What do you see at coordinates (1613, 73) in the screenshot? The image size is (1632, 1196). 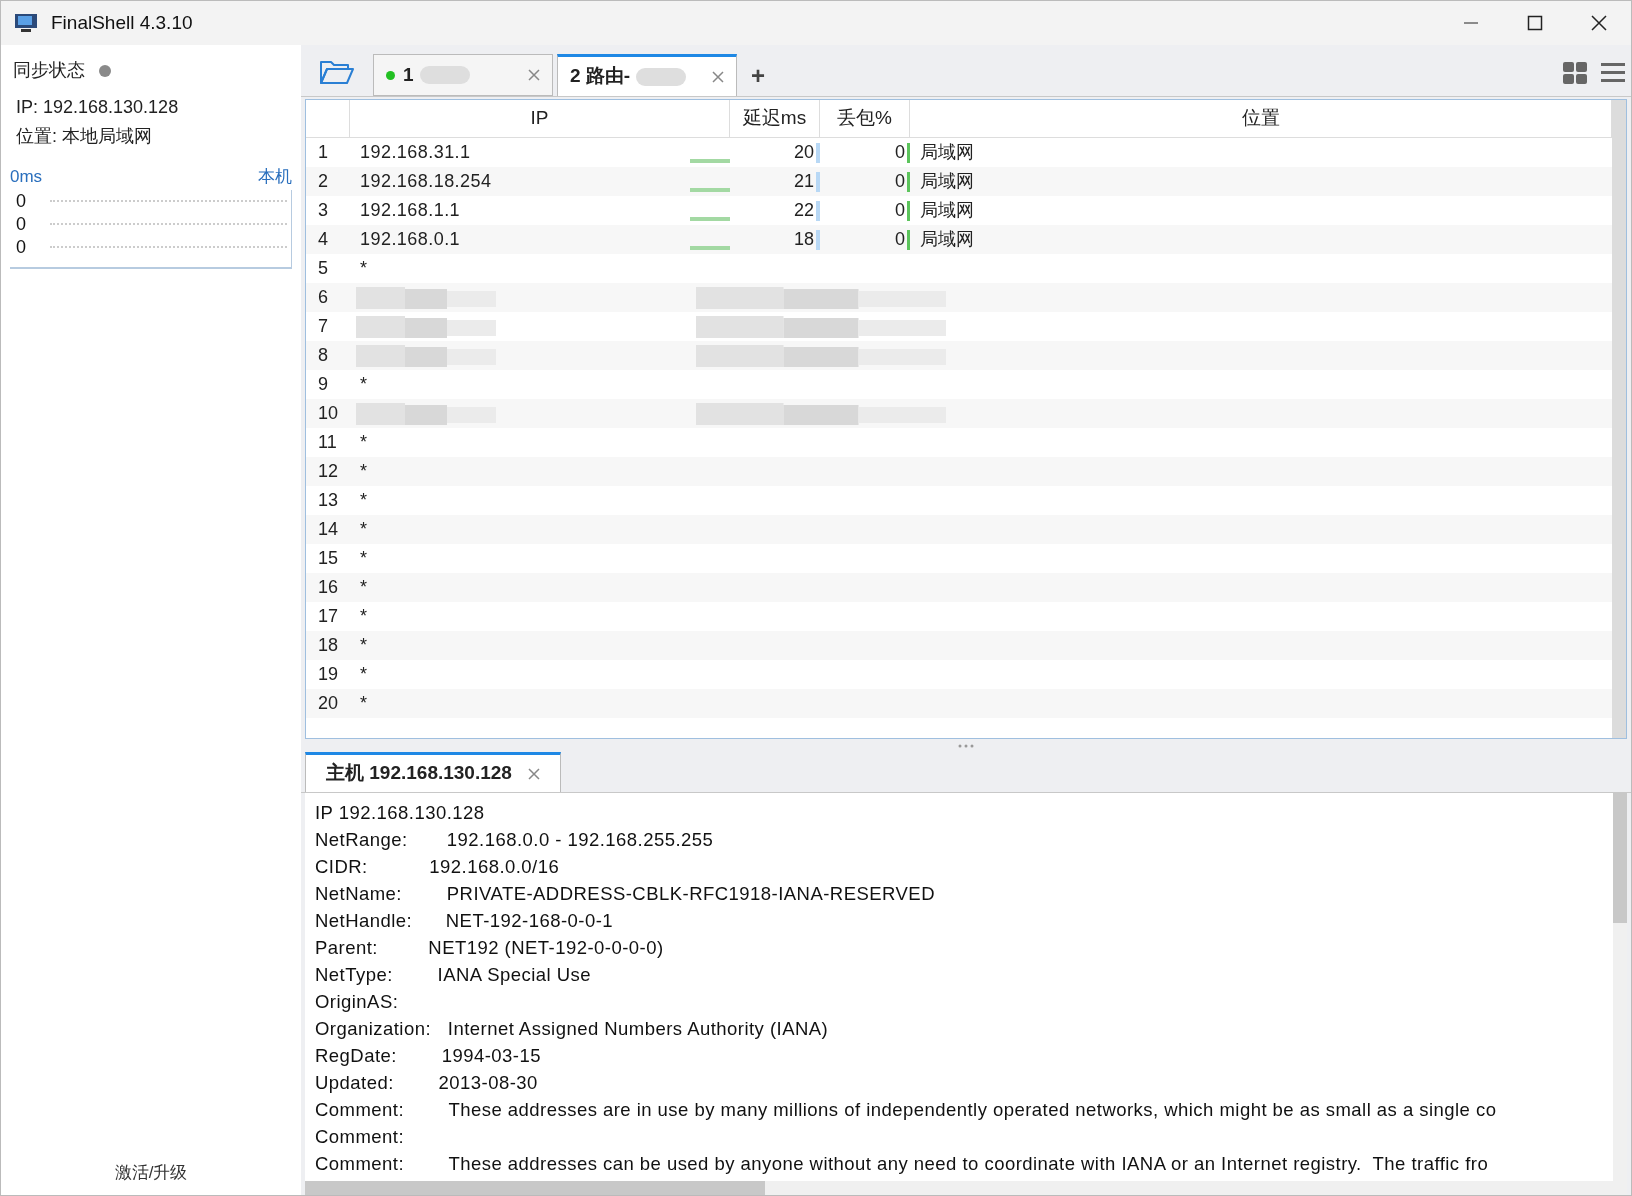 I see `menu-icon` at bounding box center [1613, 73].